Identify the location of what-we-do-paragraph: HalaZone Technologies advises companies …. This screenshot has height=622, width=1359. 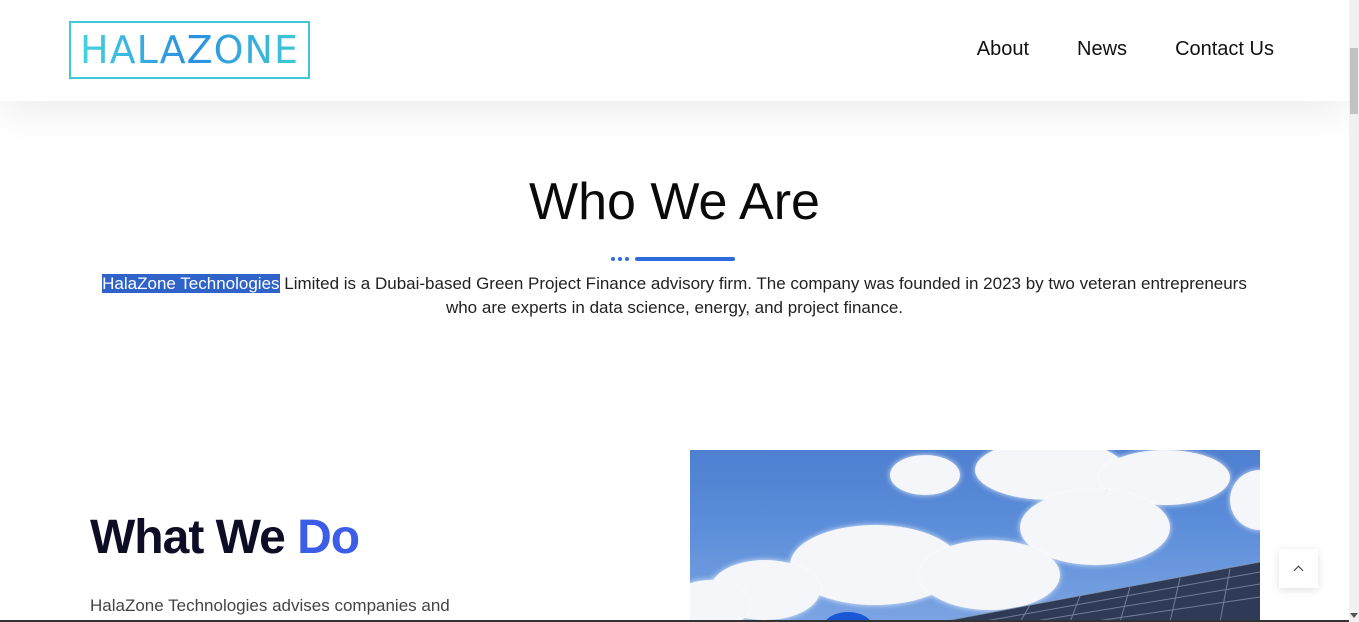
(270, 605).